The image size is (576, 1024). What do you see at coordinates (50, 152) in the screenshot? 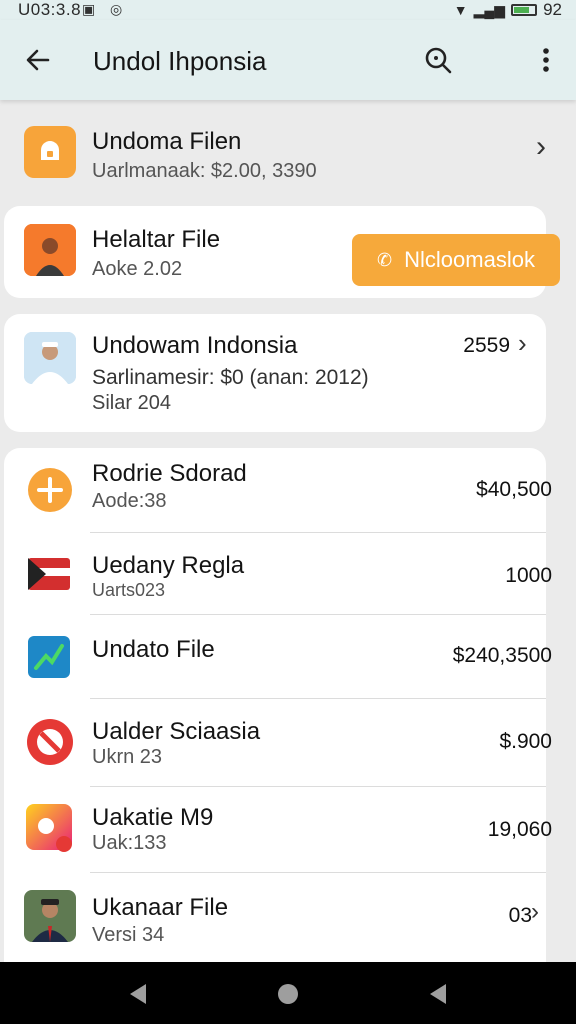
I see `file-lock-icon` at bounding box center [50, 152].